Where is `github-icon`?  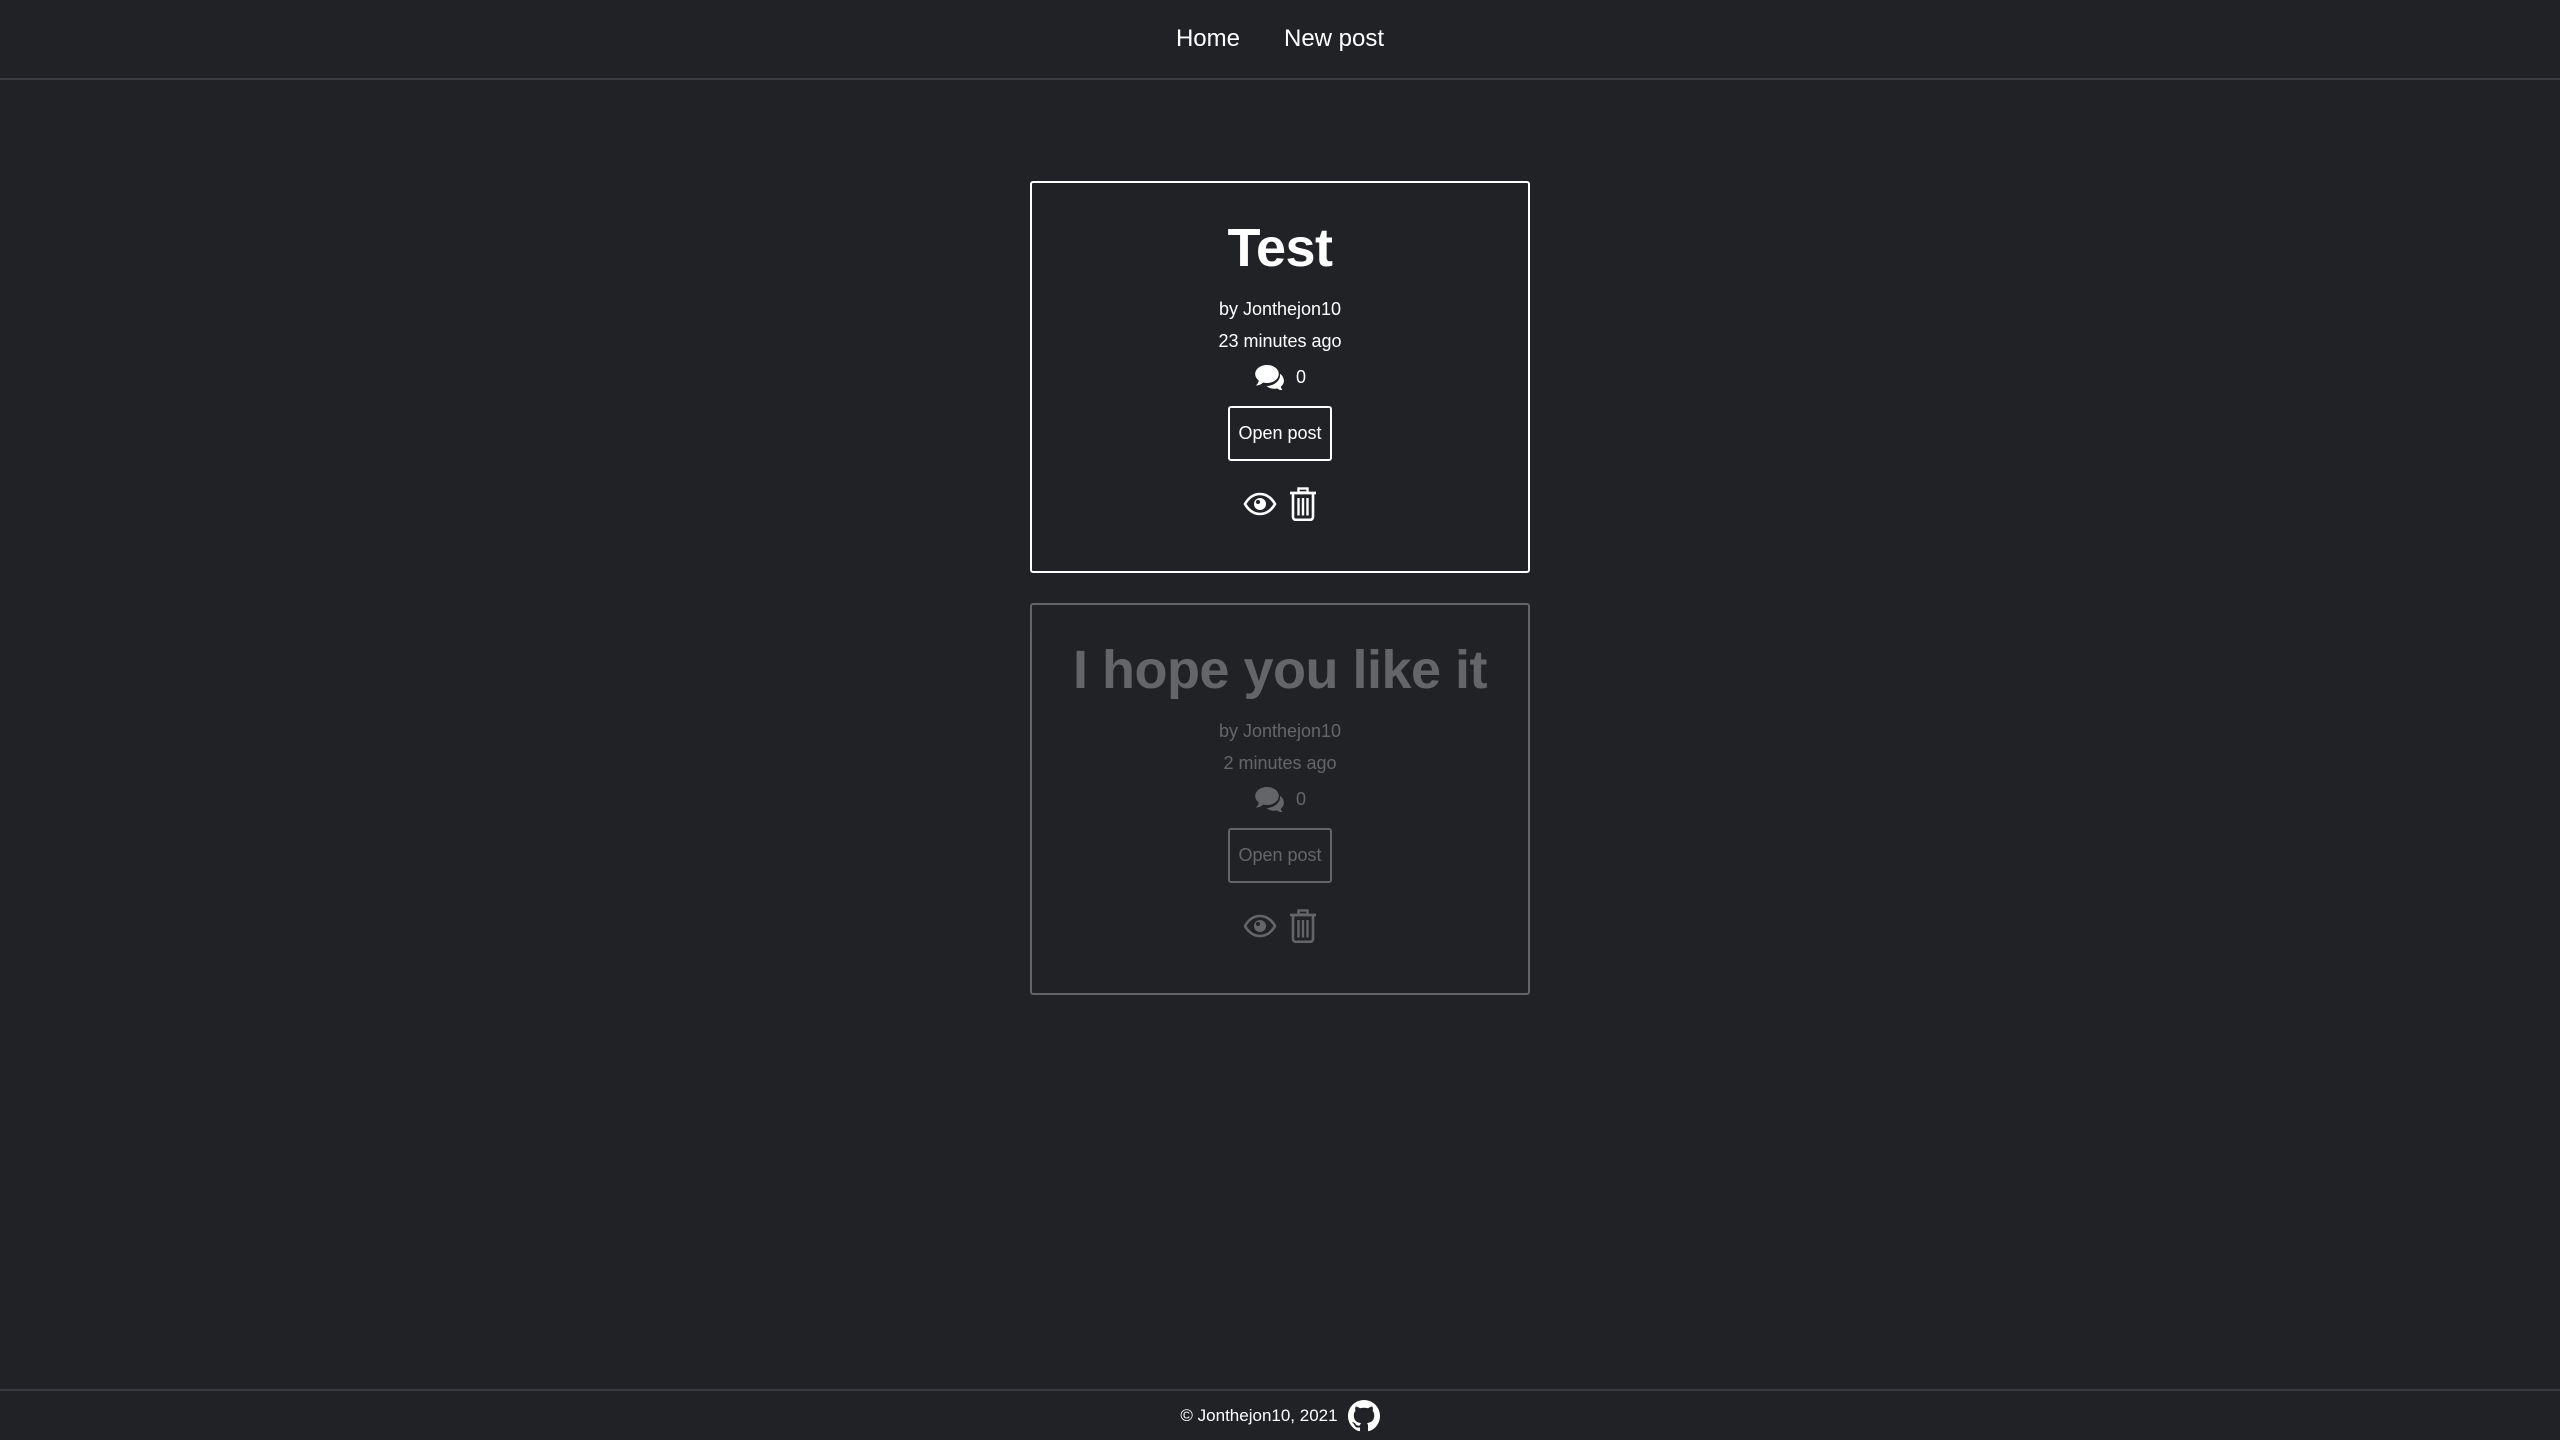
github-icon is located at coordinates (1363, 1415).